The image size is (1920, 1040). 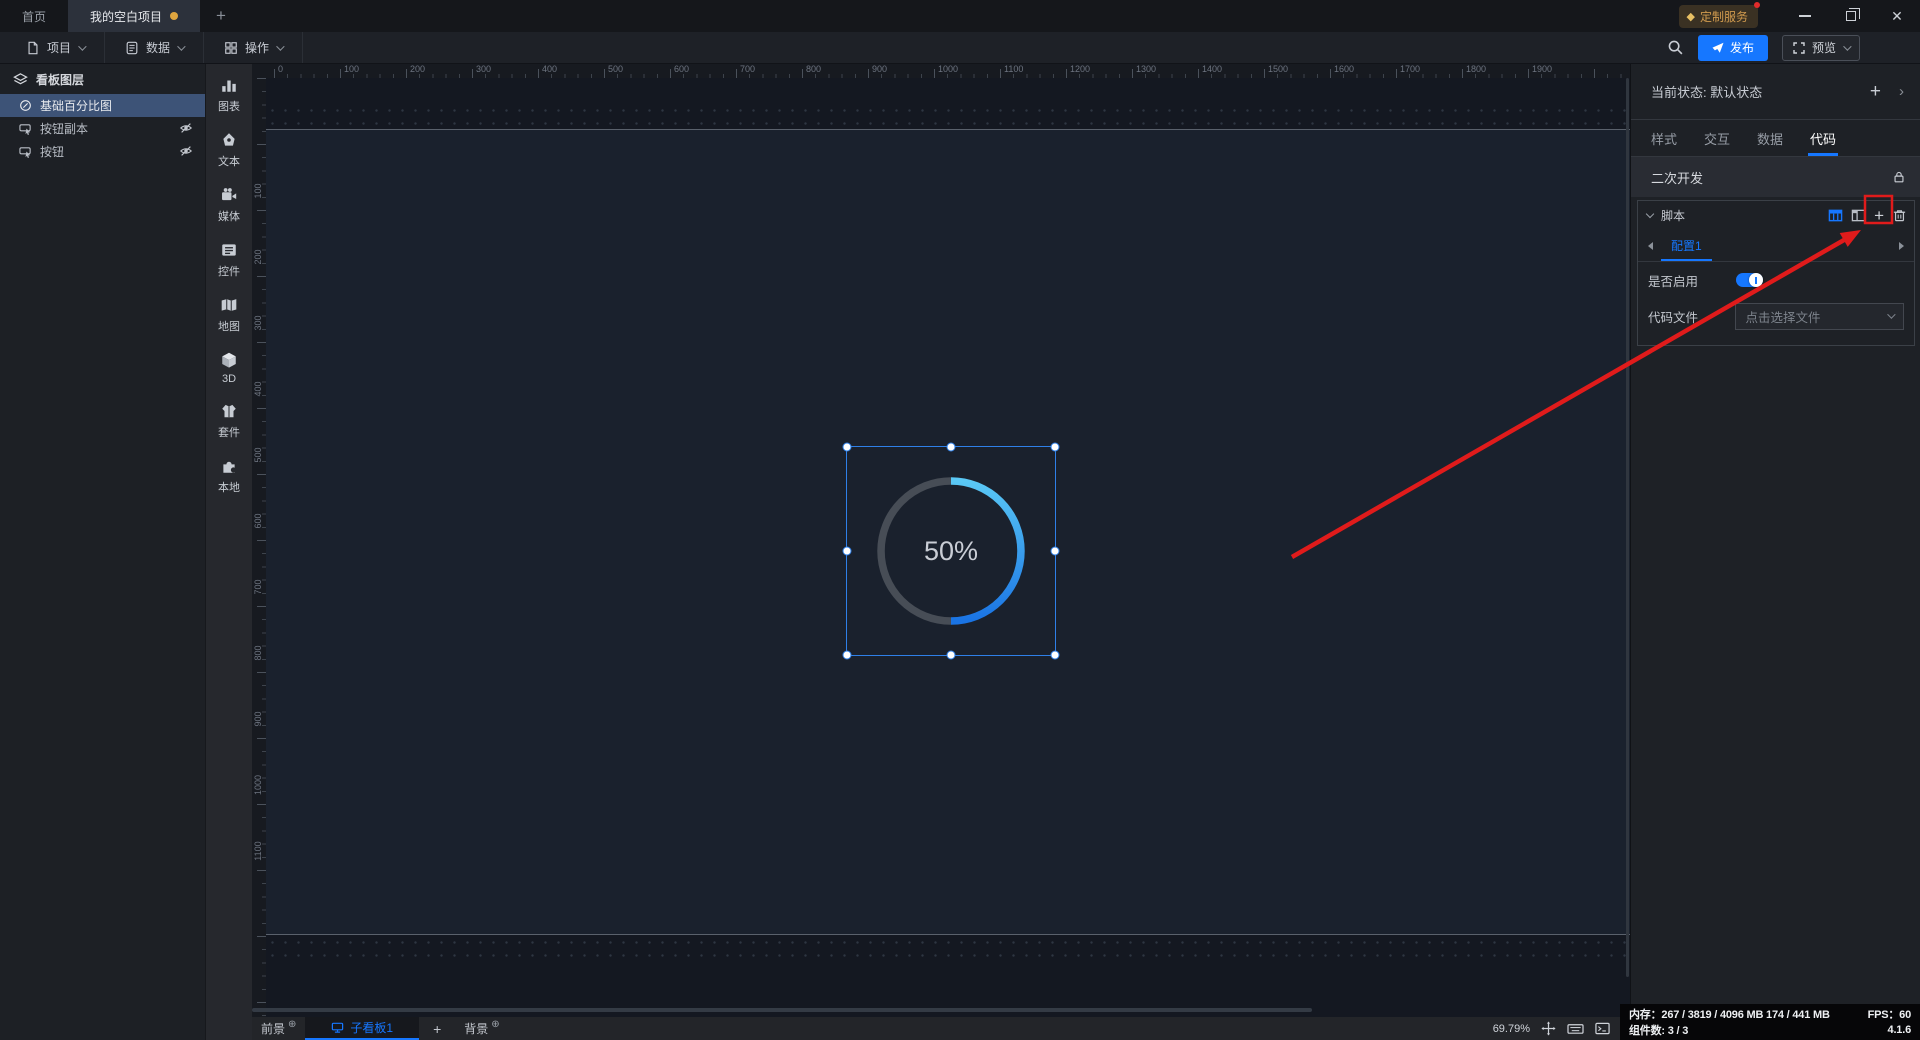 I want to click on resize-handle-s, so click(x=951, y=655).